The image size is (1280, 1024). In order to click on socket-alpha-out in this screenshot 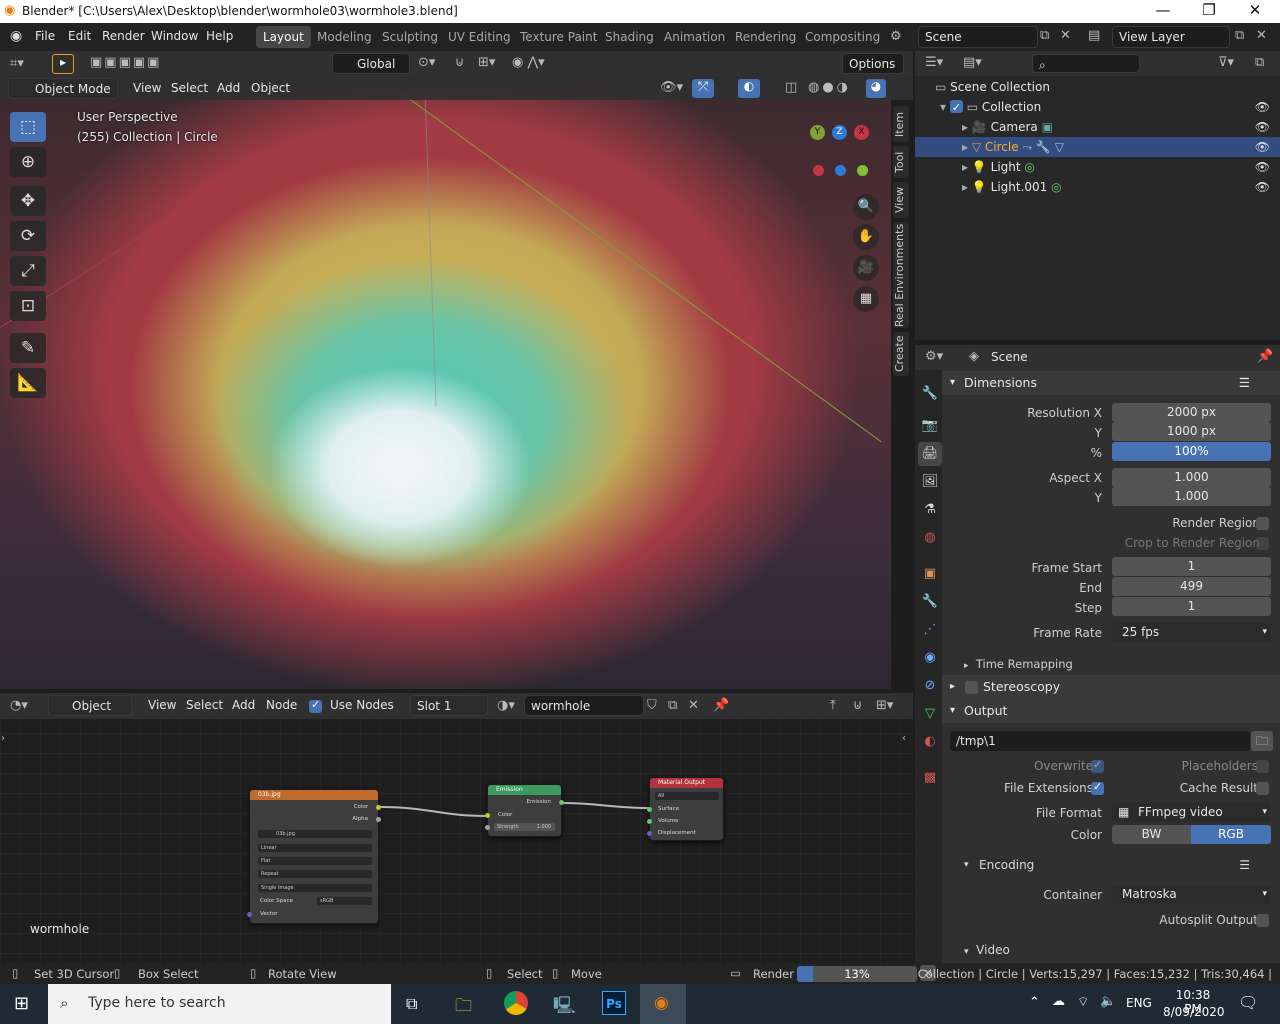, I will do `click(378, 819)`.